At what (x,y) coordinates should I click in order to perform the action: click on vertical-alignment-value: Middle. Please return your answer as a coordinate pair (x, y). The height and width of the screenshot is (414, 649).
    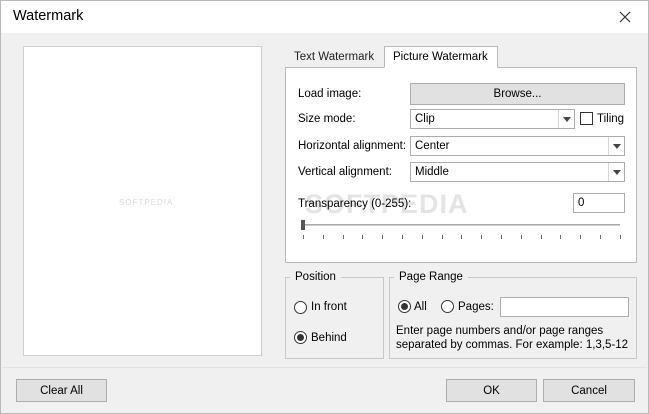
    Looking at the image, I should click on (432, 172).